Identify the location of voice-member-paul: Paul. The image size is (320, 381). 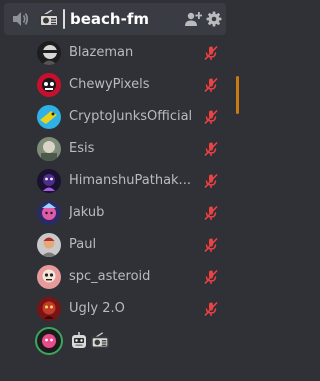
(130, 245).